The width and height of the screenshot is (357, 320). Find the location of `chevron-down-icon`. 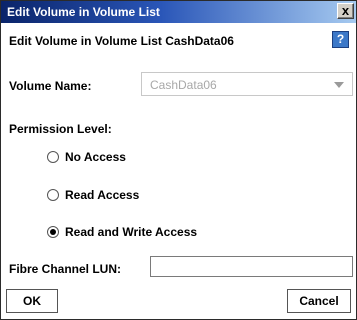

chevron-down-icon is located at coordinates (339, 85).